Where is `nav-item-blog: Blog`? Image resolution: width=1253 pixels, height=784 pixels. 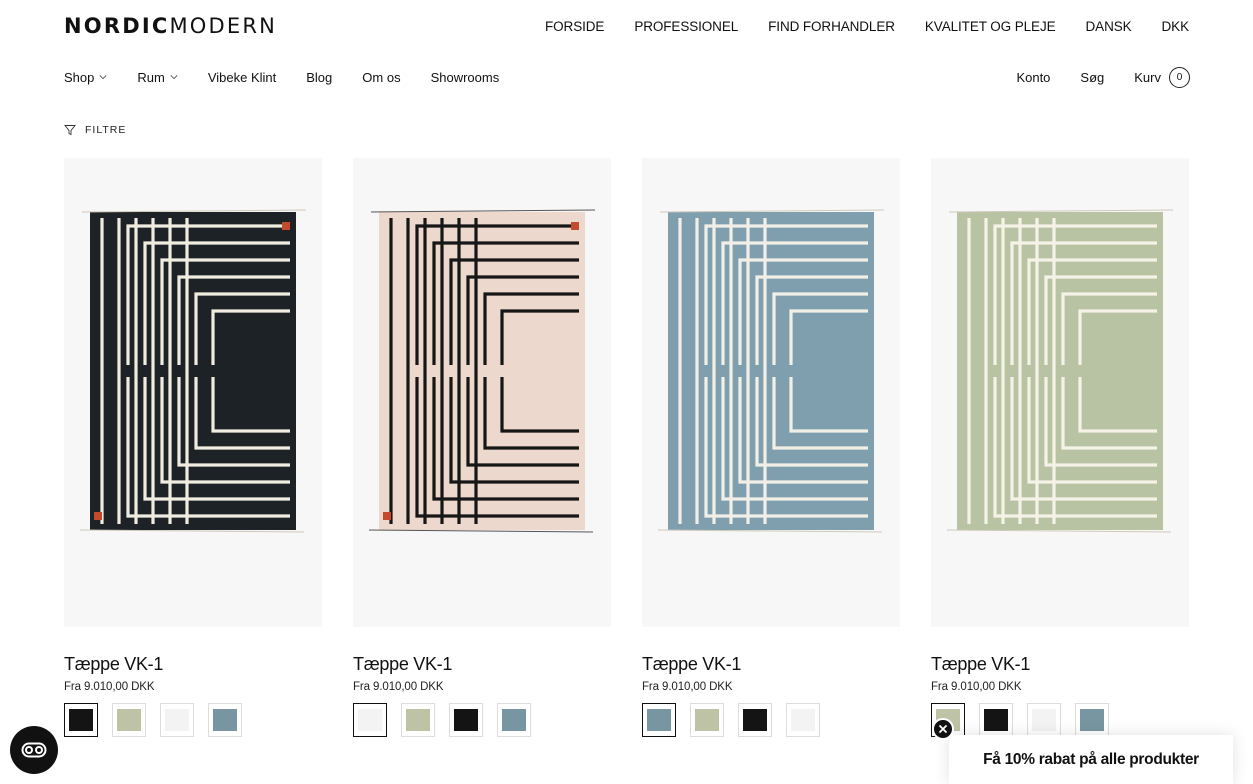 nav-item-blog: Blog is located at coordinates (319, 77).